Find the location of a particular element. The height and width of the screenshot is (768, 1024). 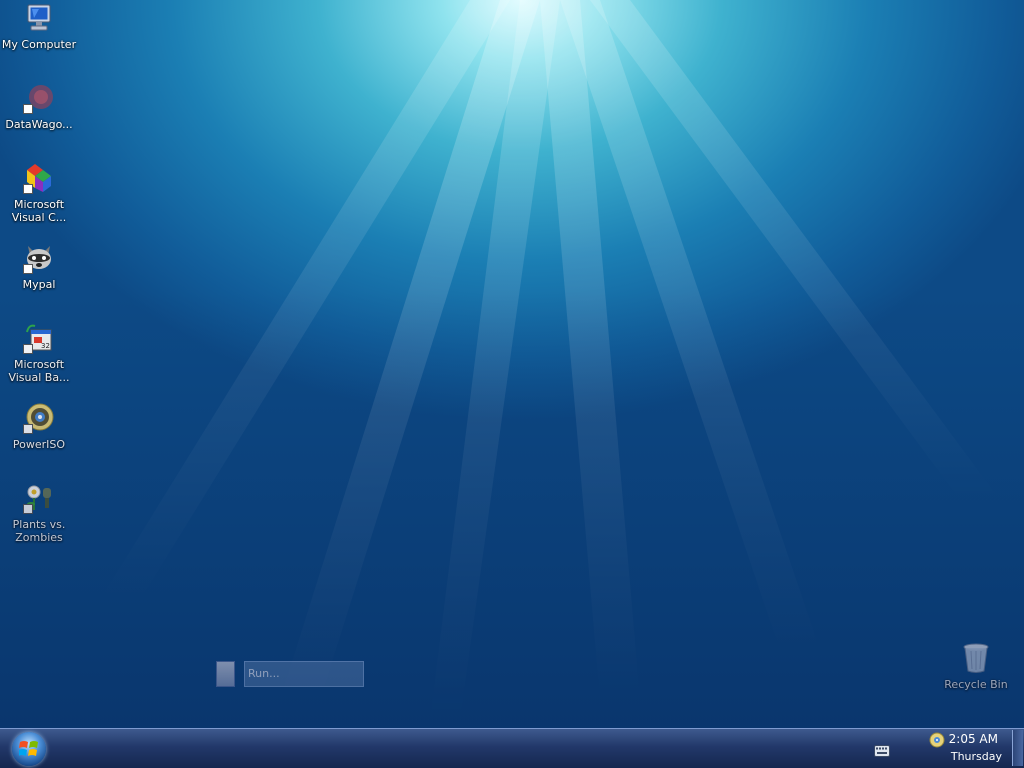

show-desktop-button is located at coordinates (1017, 748).